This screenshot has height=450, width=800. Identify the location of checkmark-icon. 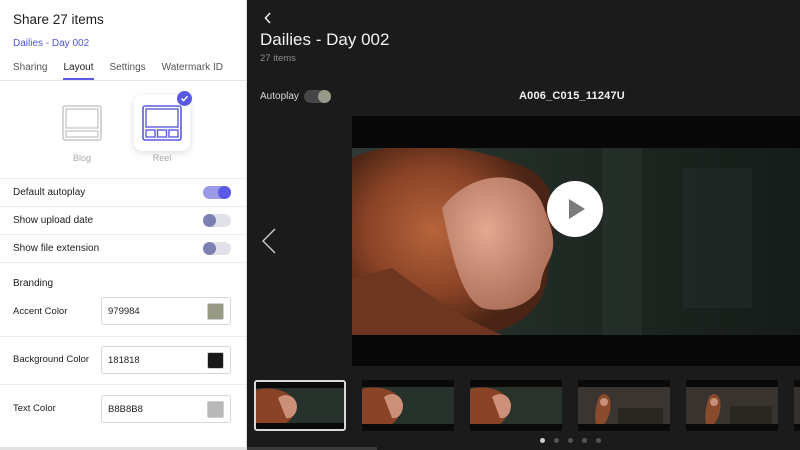
(184, 98).